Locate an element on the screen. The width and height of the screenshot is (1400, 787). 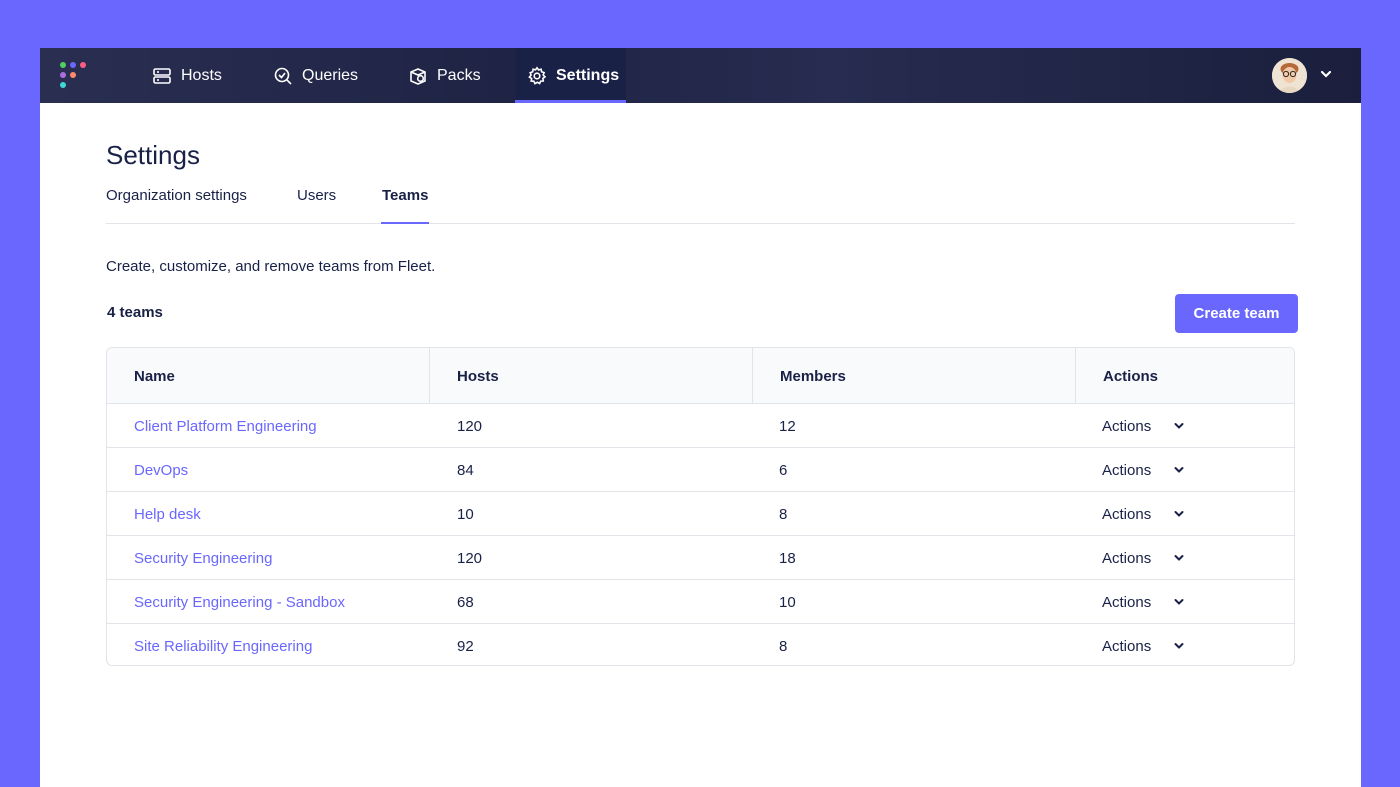
top-navigation: Hosts Queries Packs Settings is located at coordinates (700, 75).